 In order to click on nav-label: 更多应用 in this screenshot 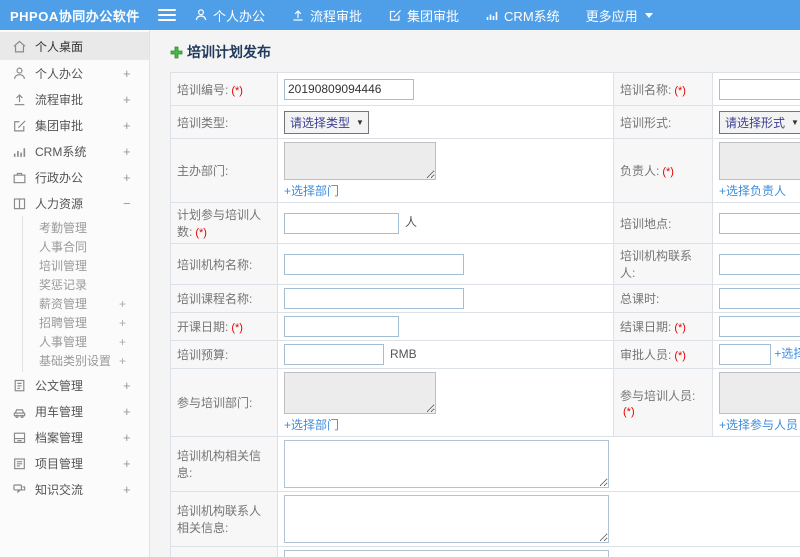, I will do `click(611, 16)`.